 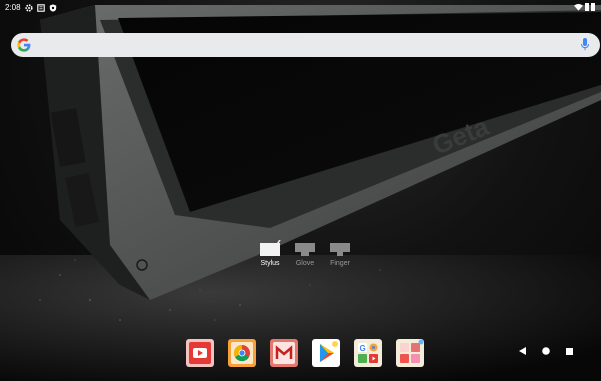 I want to click on google-folder-icon: G, so click(x=368, y=353).